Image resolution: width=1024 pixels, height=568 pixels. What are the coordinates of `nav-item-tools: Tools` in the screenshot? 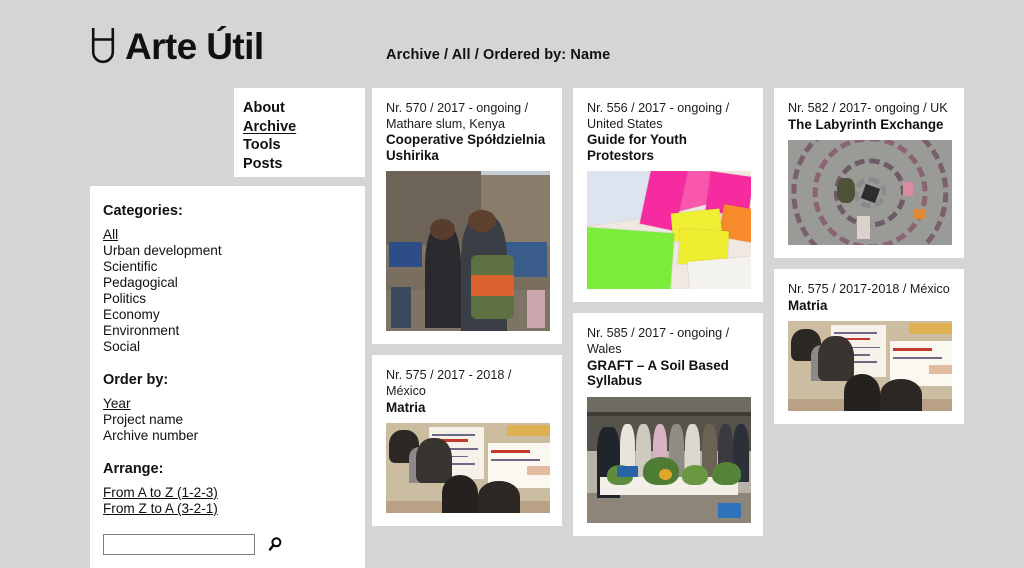 It's located at (262, 146).